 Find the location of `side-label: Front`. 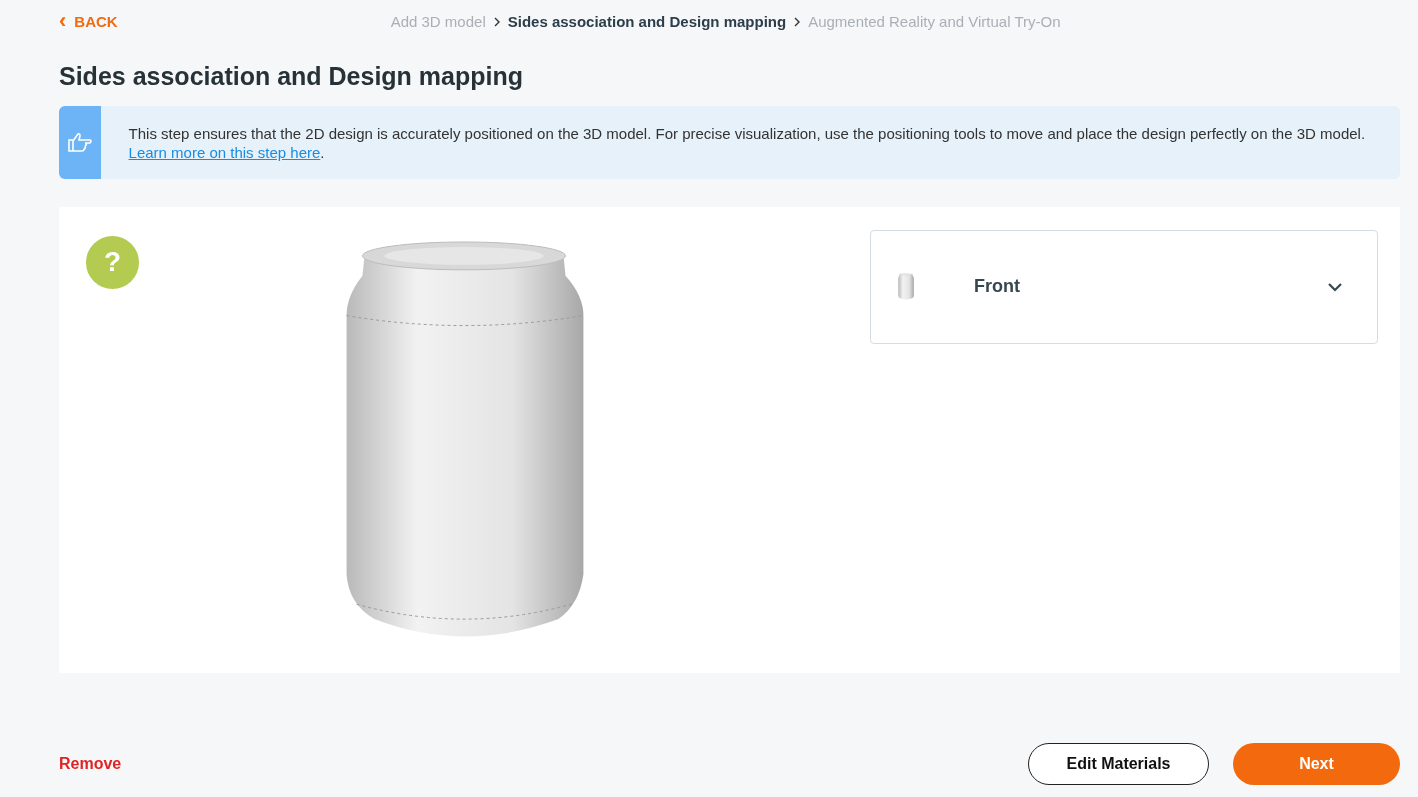

side-label: Front is located at coordinates (997, 286).